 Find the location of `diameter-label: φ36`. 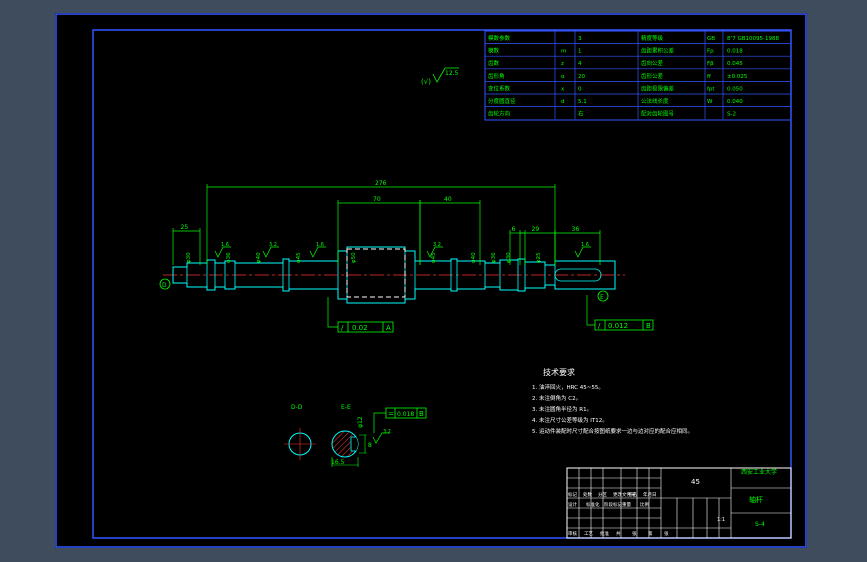

diameter-label: φ36 is located at coordinates (229, 257).